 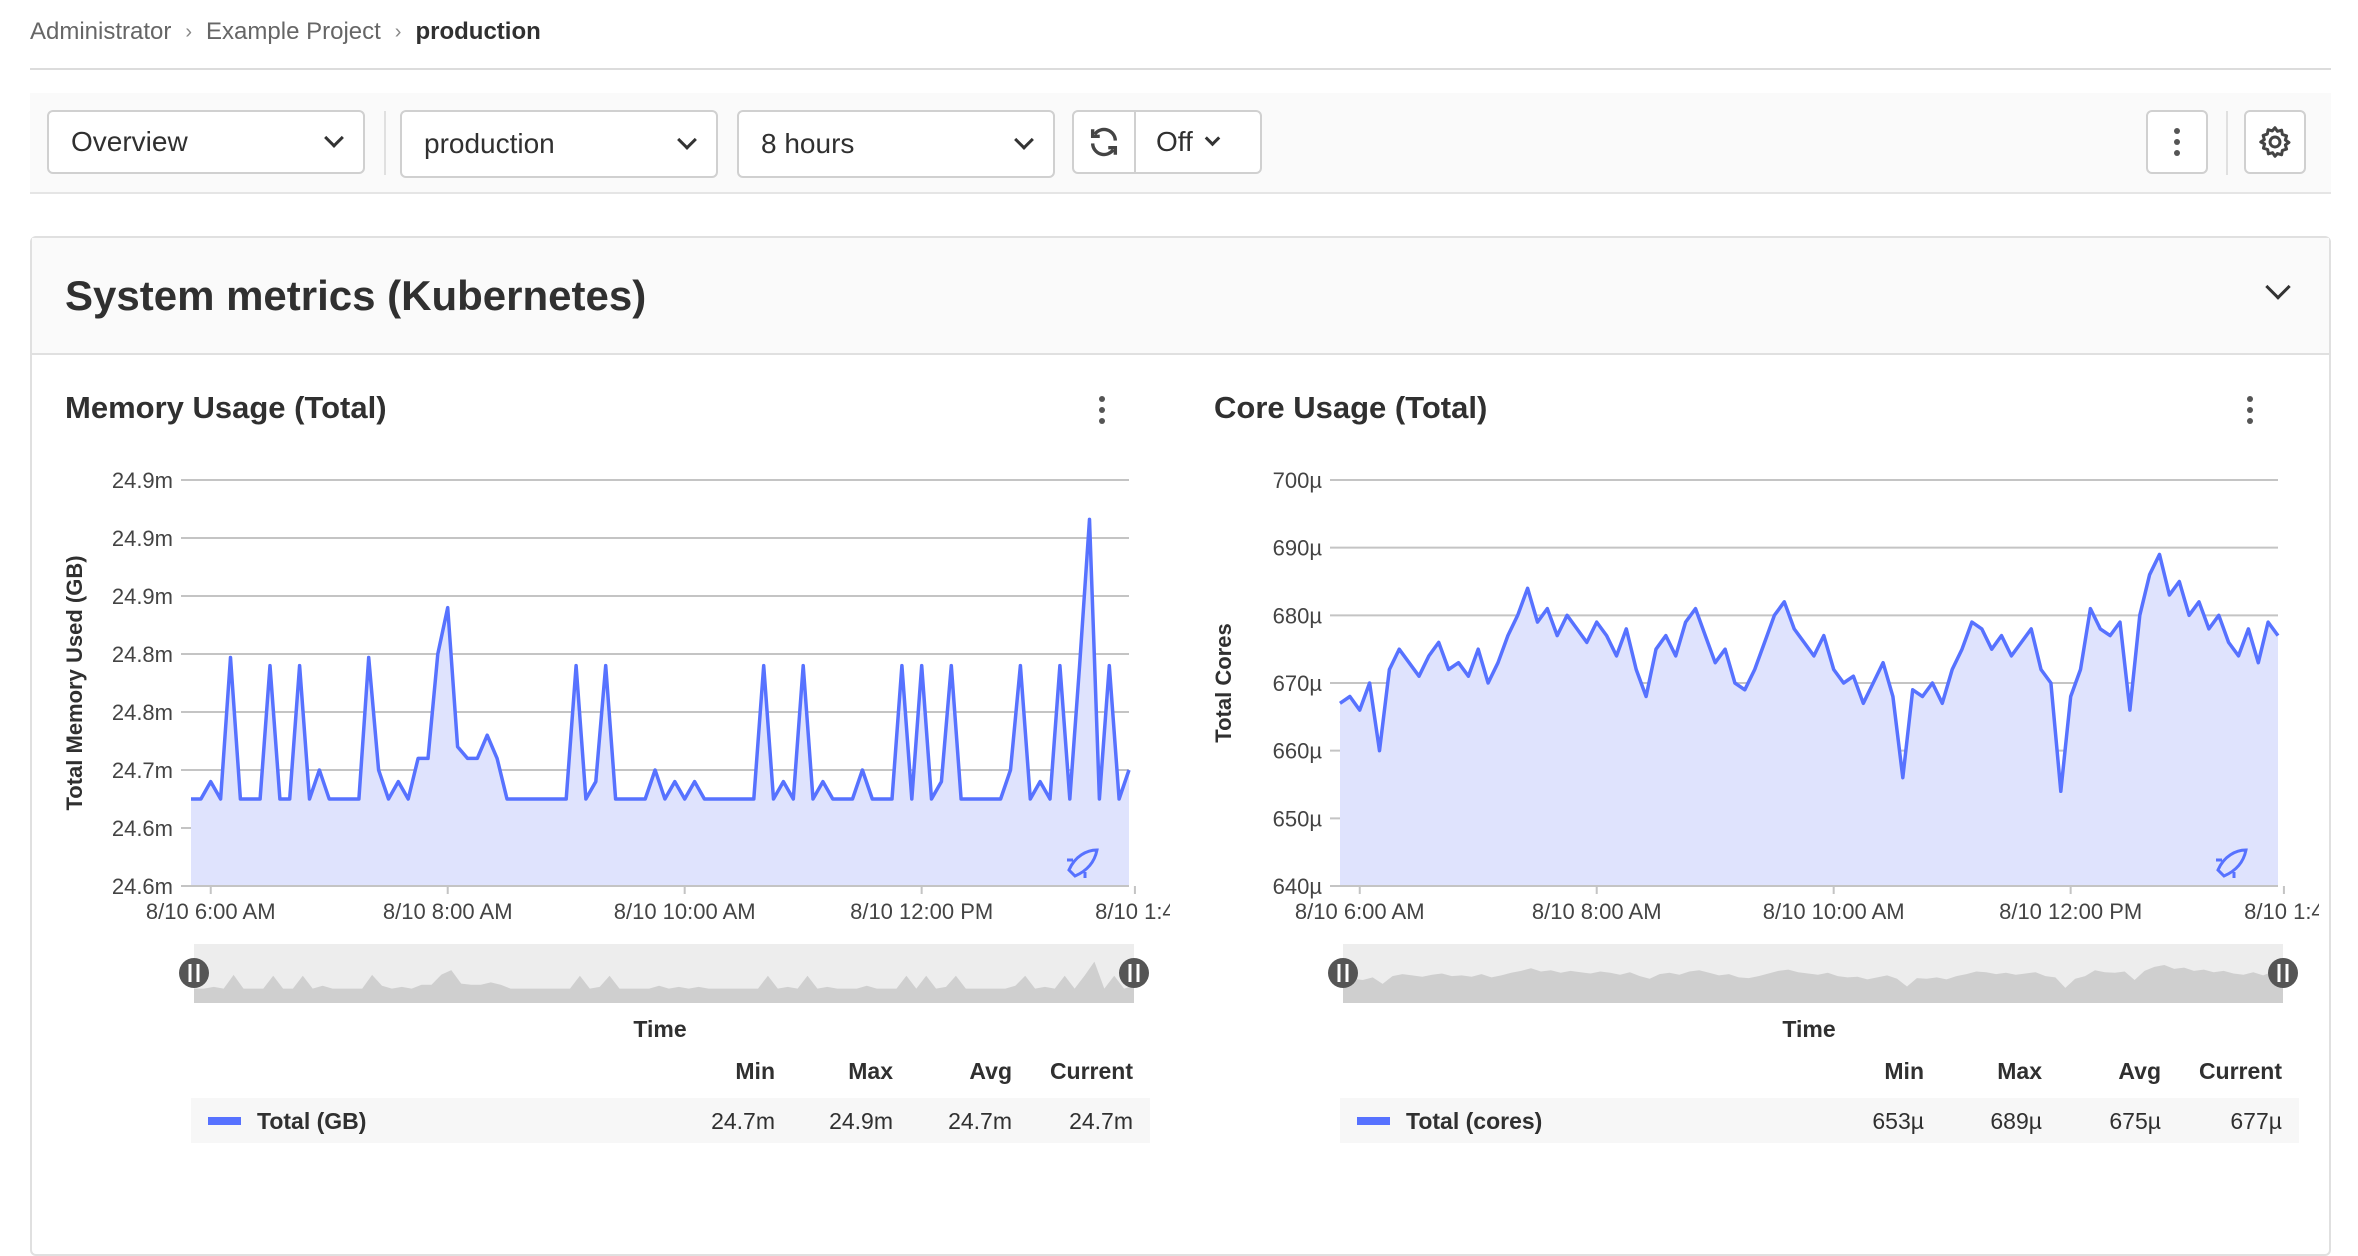 What do you see at coordinates (129, 141) in the screenshot?
I see `dashboard-select-value: Overview` at bounding box center [129, 141].